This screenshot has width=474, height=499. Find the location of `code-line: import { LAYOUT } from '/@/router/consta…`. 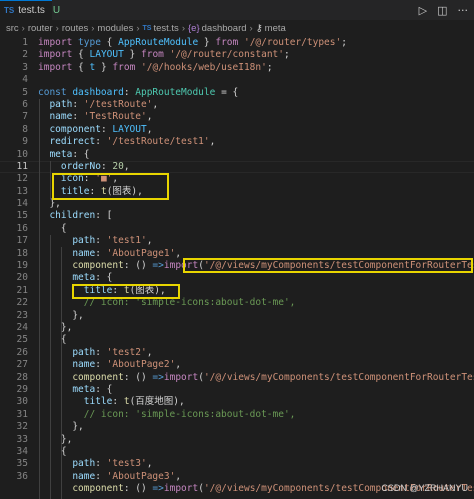

code-line: import { LAYOUT } from '/@/router/consta… is located at coordinates (256, 55).